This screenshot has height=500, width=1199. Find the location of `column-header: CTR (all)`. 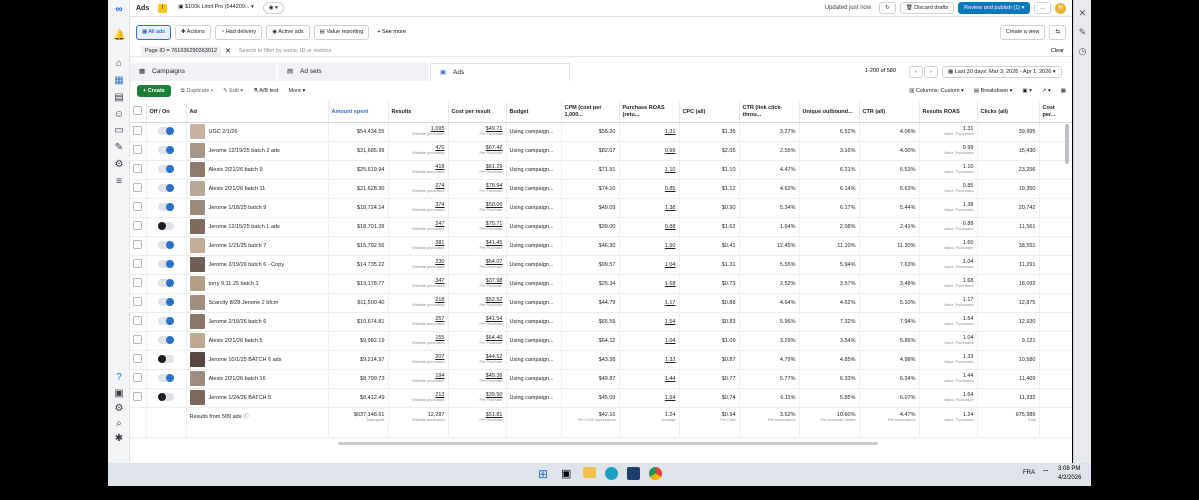

column-header: CTR (all) is located at coordinates (889, 112).